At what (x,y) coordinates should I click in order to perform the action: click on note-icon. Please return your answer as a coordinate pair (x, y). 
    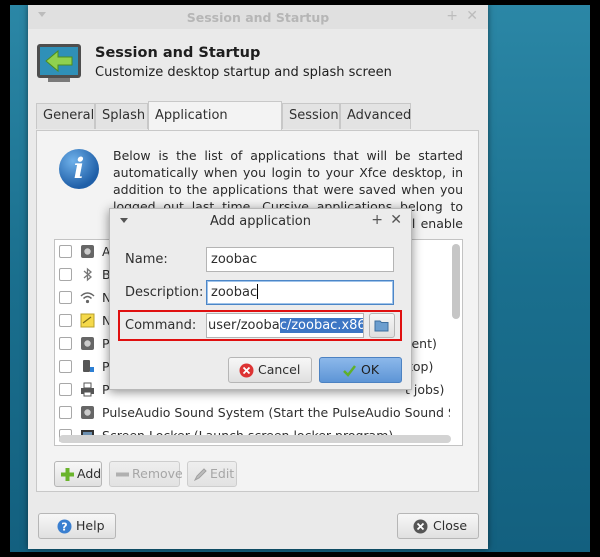
    Looking at the image, I should click on (87, 320).